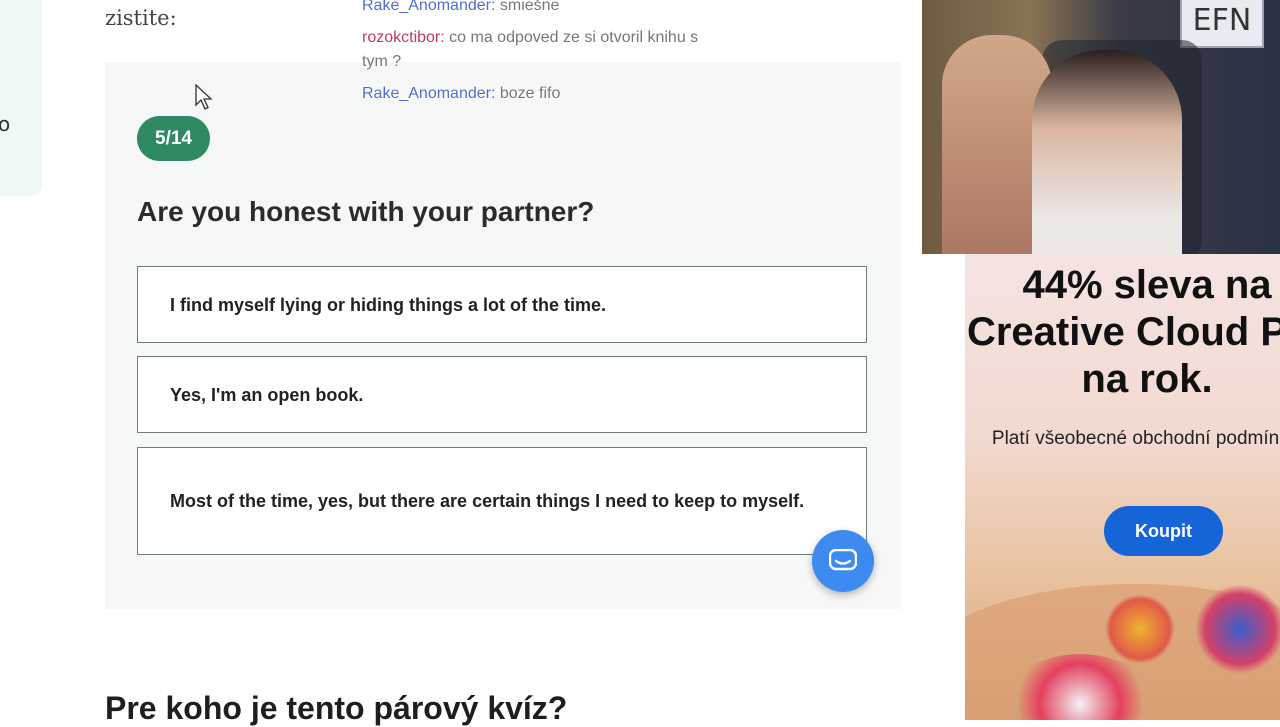 The width and height of the screenshot is (1280, 727). I want to click on chat-message: Rake_Anomander: smiešne, so click(532, 9).